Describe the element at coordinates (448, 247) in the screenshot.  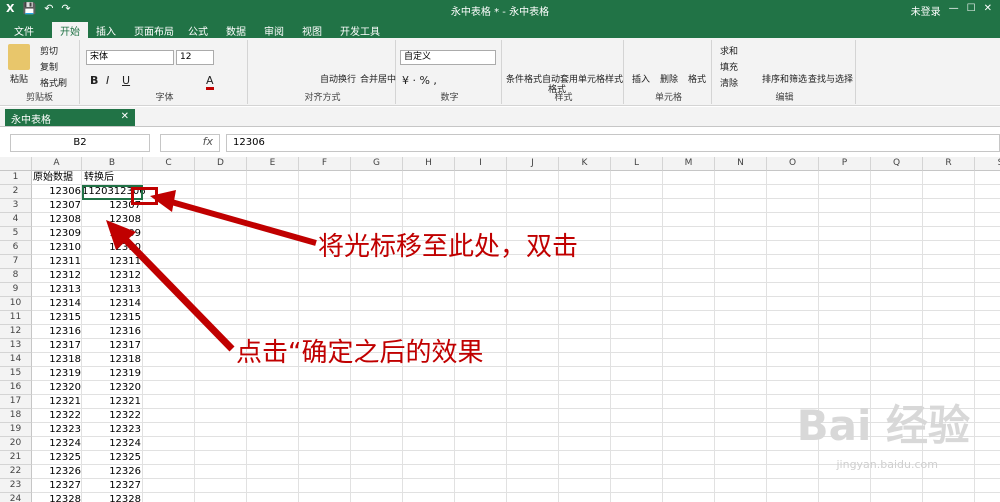
I see `annotation-double-click: 将光标移至此处，双击` at that location.